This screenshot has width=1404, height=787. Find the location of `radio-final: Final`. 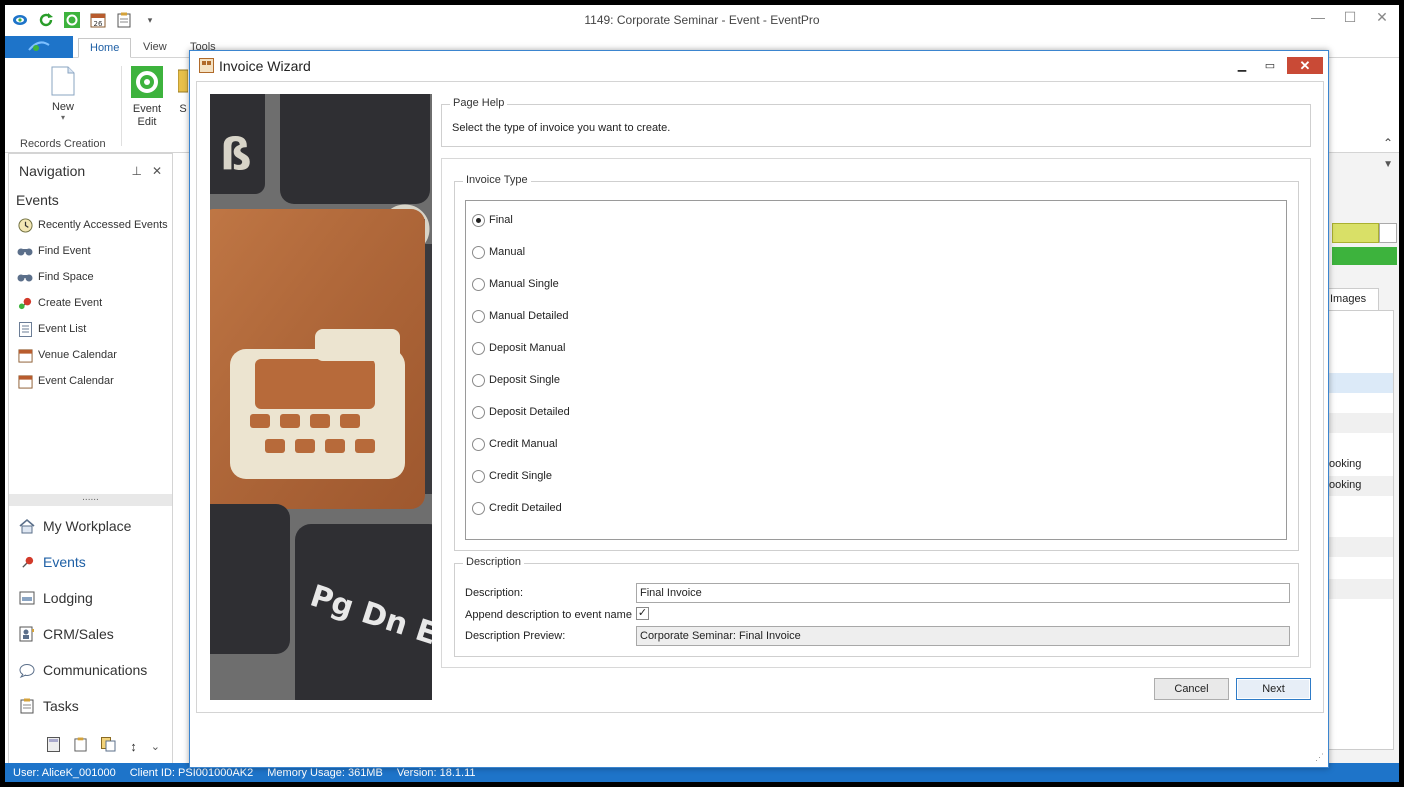

radio-final: Final is located at coordinates (492, 220).